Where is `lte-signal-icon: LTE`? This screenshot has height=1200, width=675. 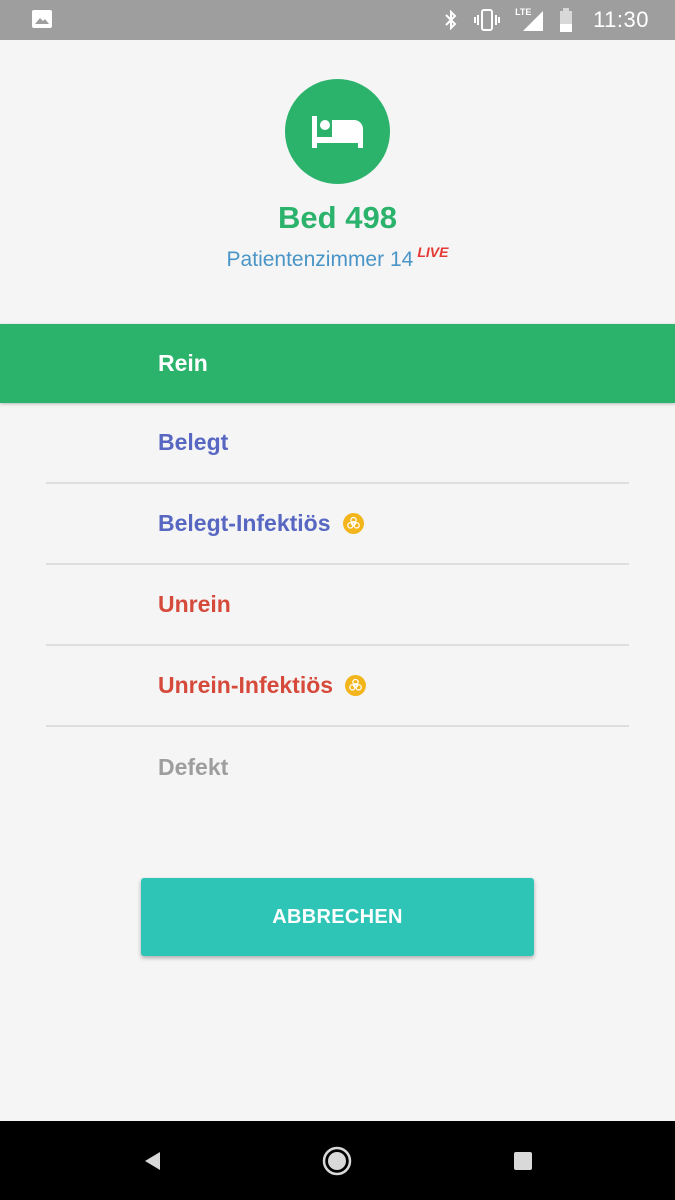 lte-signal-icon: LTE is located at coordinates (530, 20).